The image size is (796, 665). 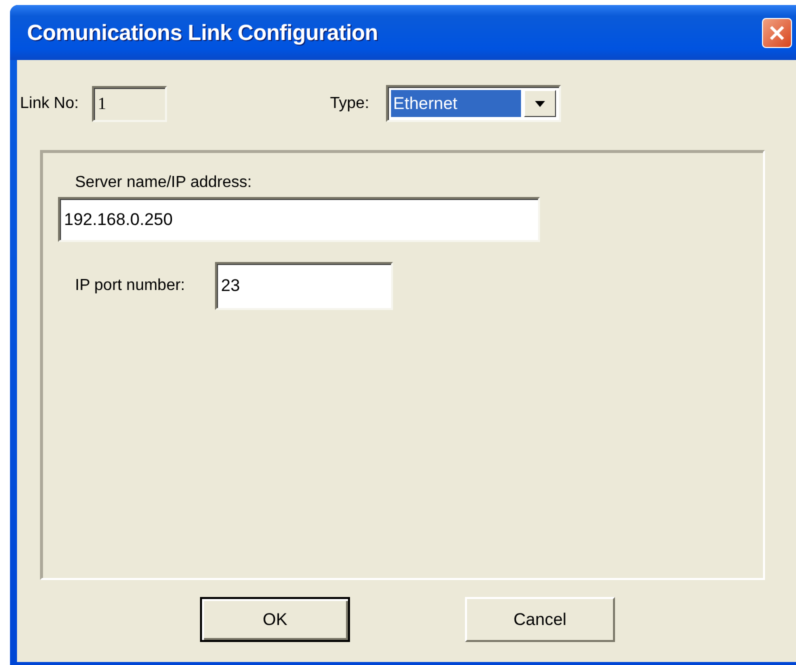 I want to click on caret-icon, so click(x=540, y=103).